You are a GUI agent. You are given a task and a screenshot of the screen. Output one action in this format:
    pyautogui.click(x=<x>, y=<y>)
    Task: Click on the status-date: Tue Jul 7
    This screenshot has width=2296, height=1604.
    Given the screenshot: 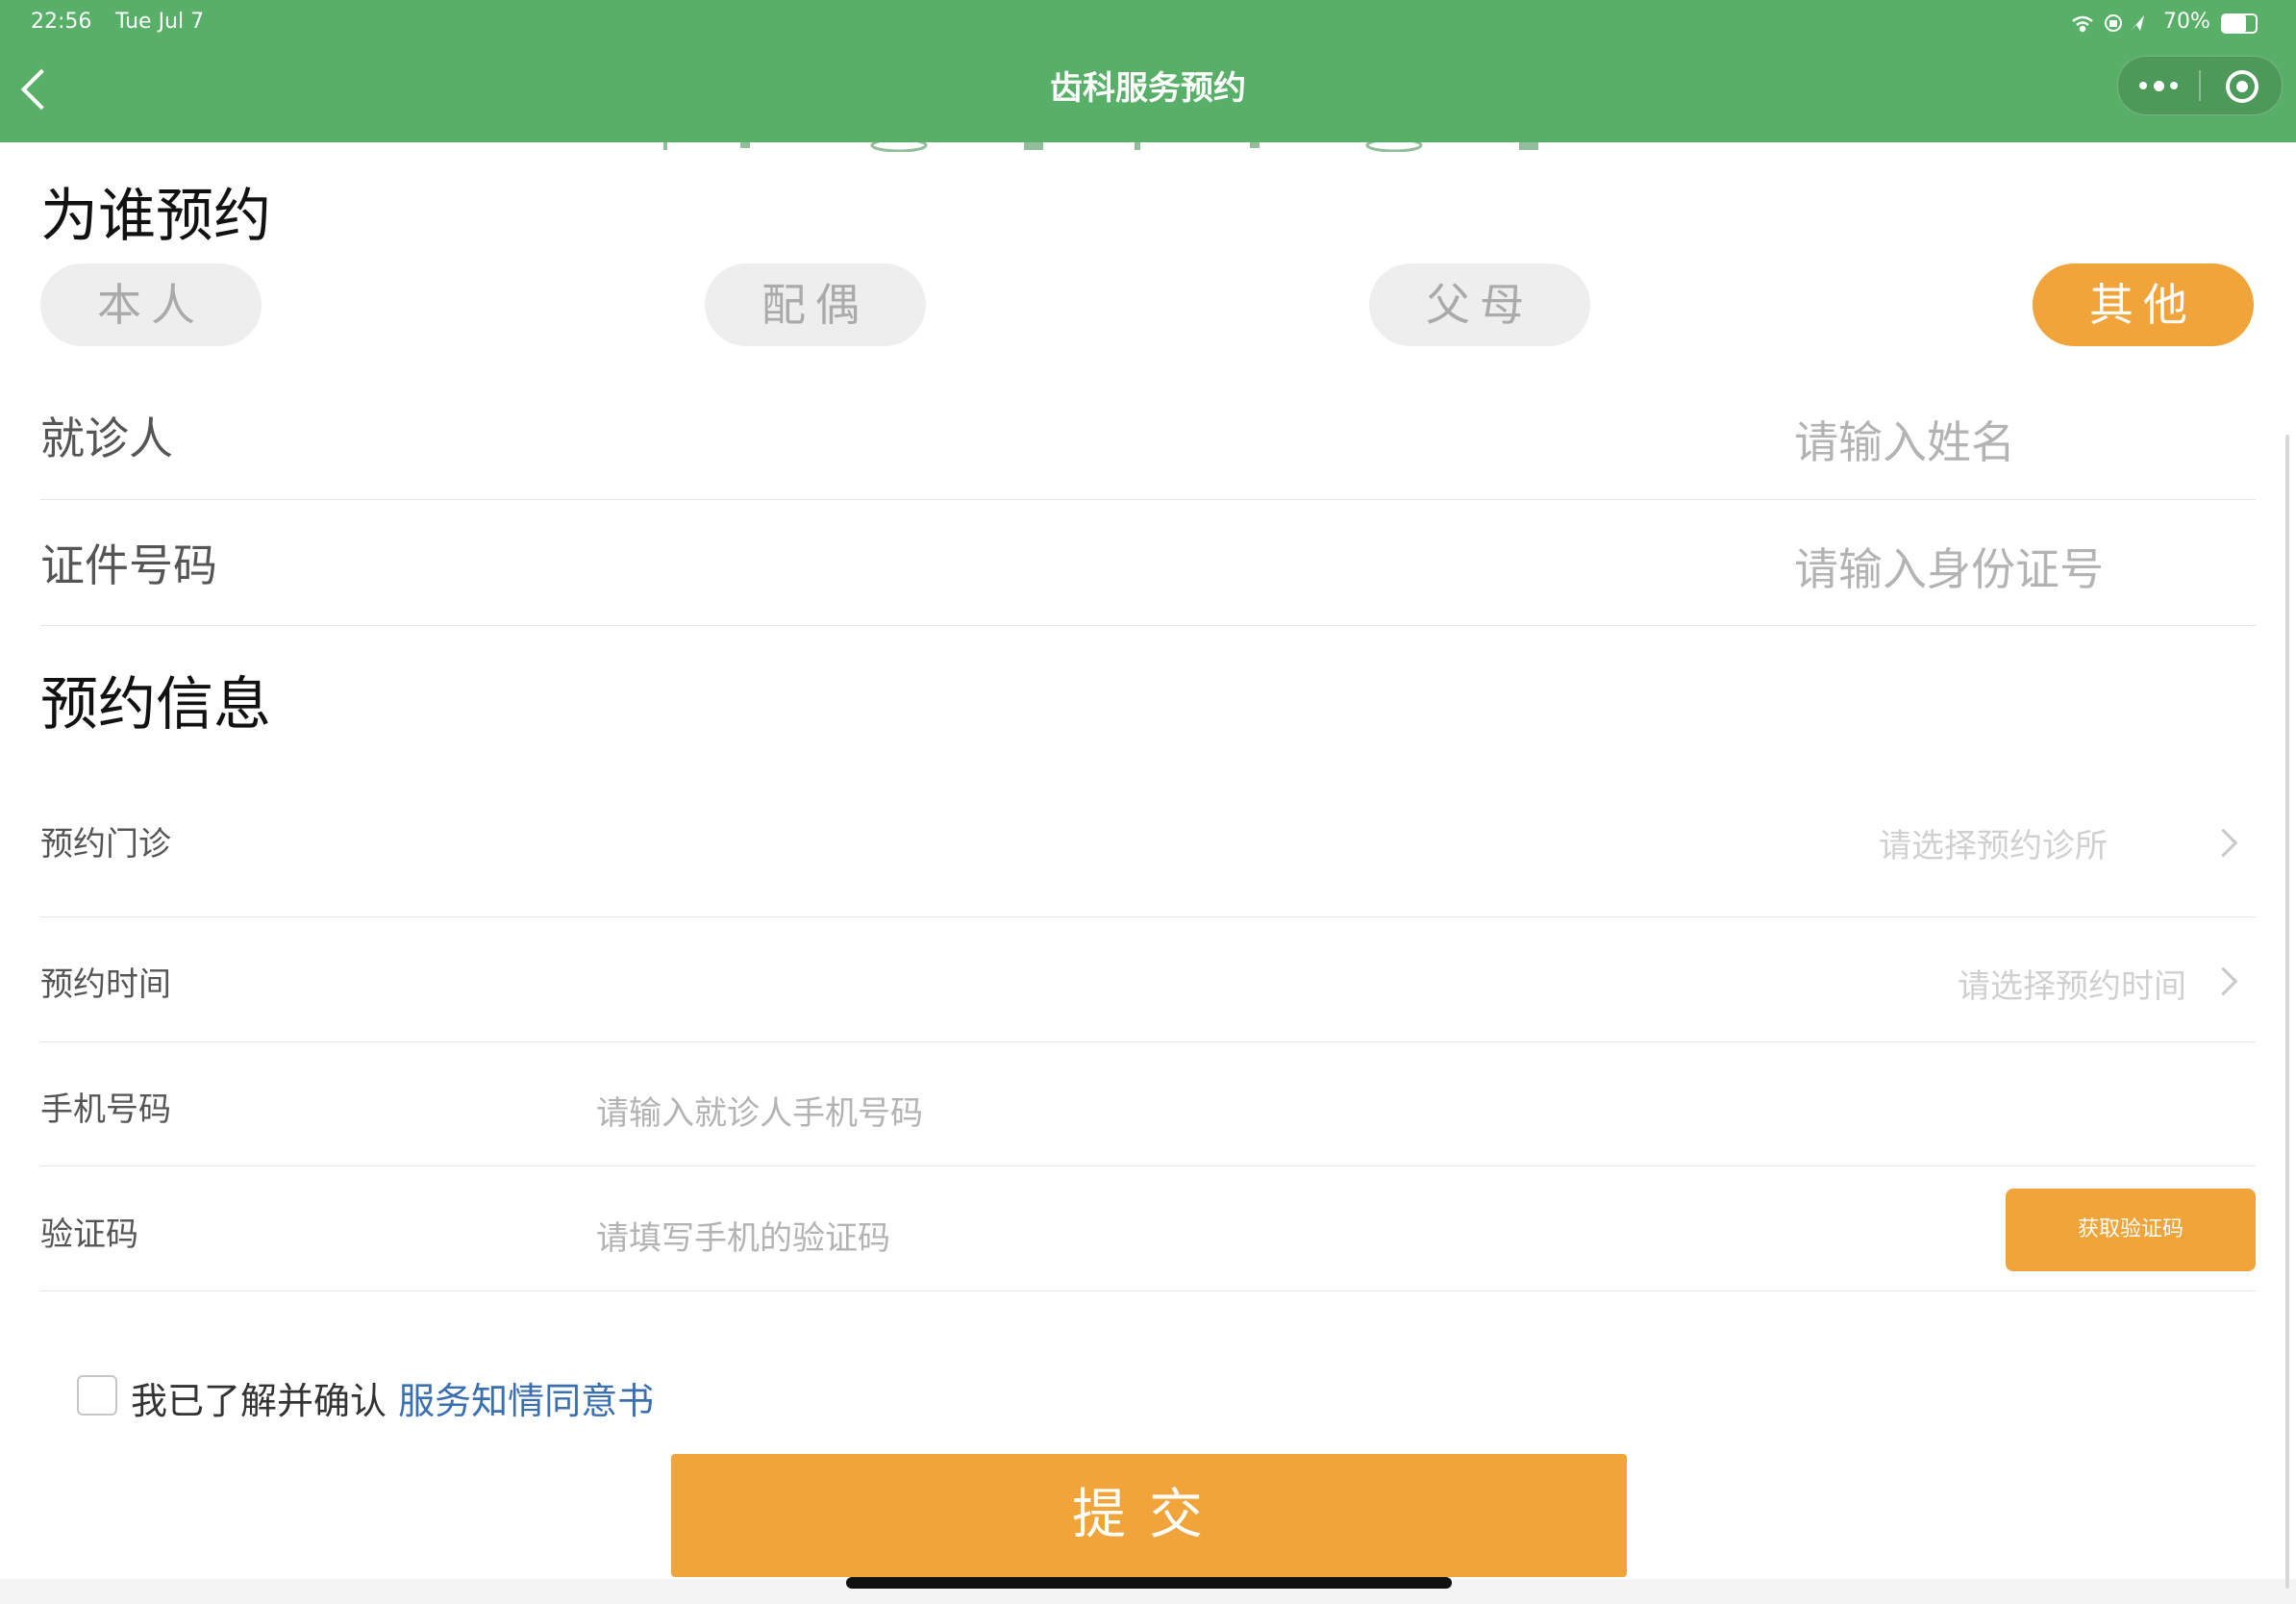 What is the action you would take?
    pyautogui.click(x=160, y=22)
    